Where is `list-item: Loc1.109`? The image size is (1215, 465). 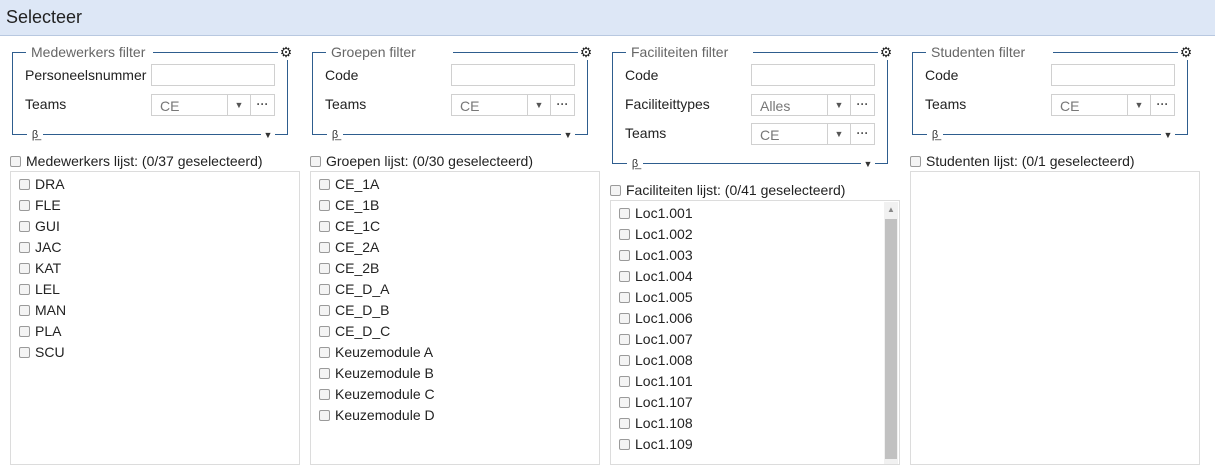 list-item: Loc1.109 is located at coordinates (656, 444).